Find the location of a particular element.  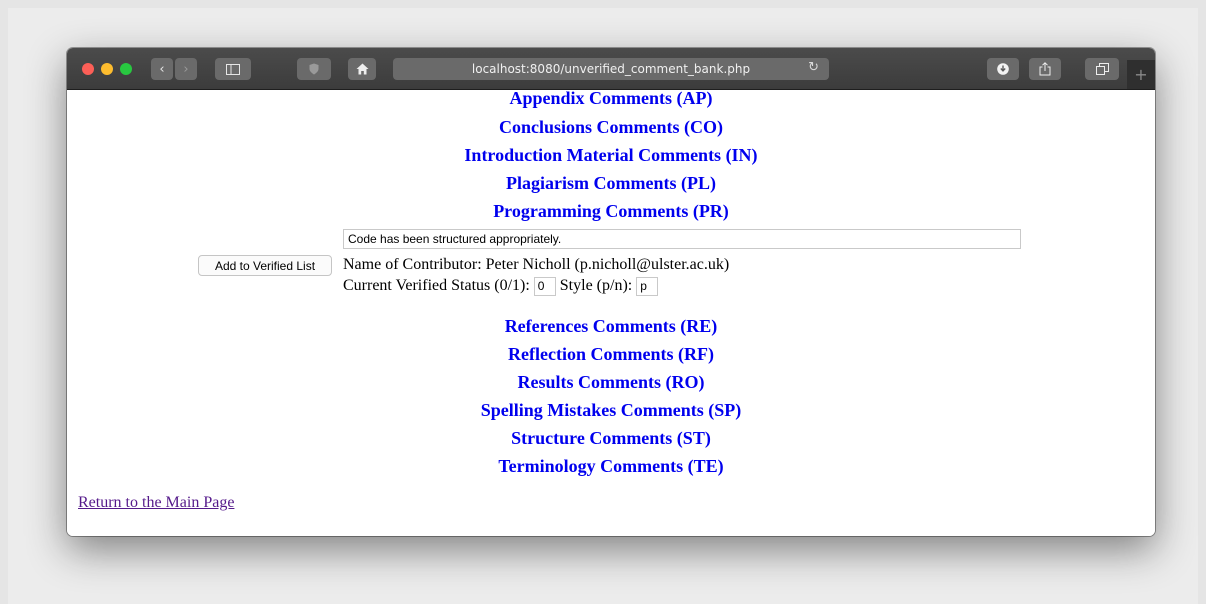

sidebar-button is located at coordinates (233, 69).